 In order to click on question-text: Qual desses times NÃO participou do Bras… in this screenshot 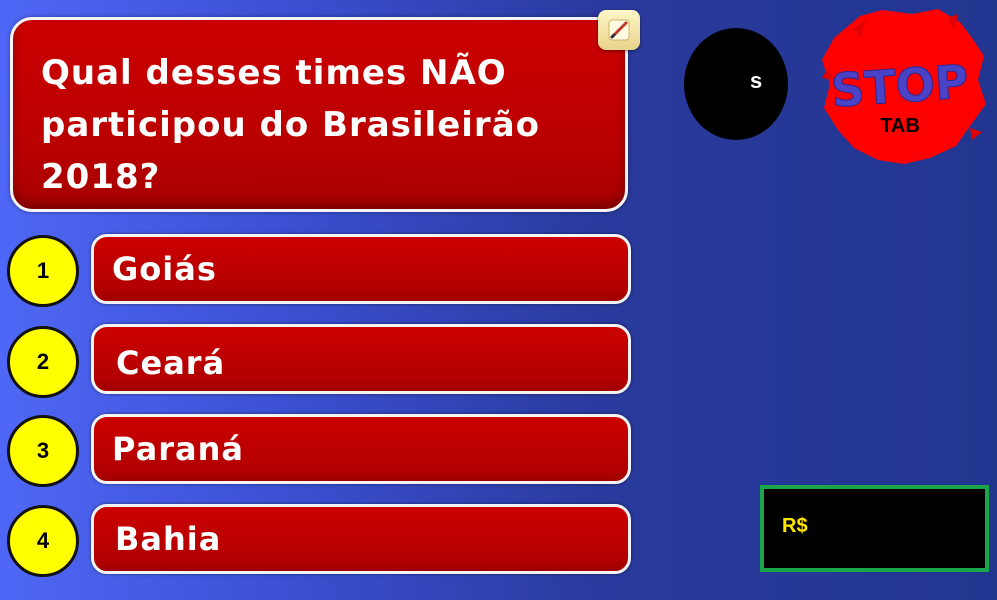, I will do `click(290, 125)`.